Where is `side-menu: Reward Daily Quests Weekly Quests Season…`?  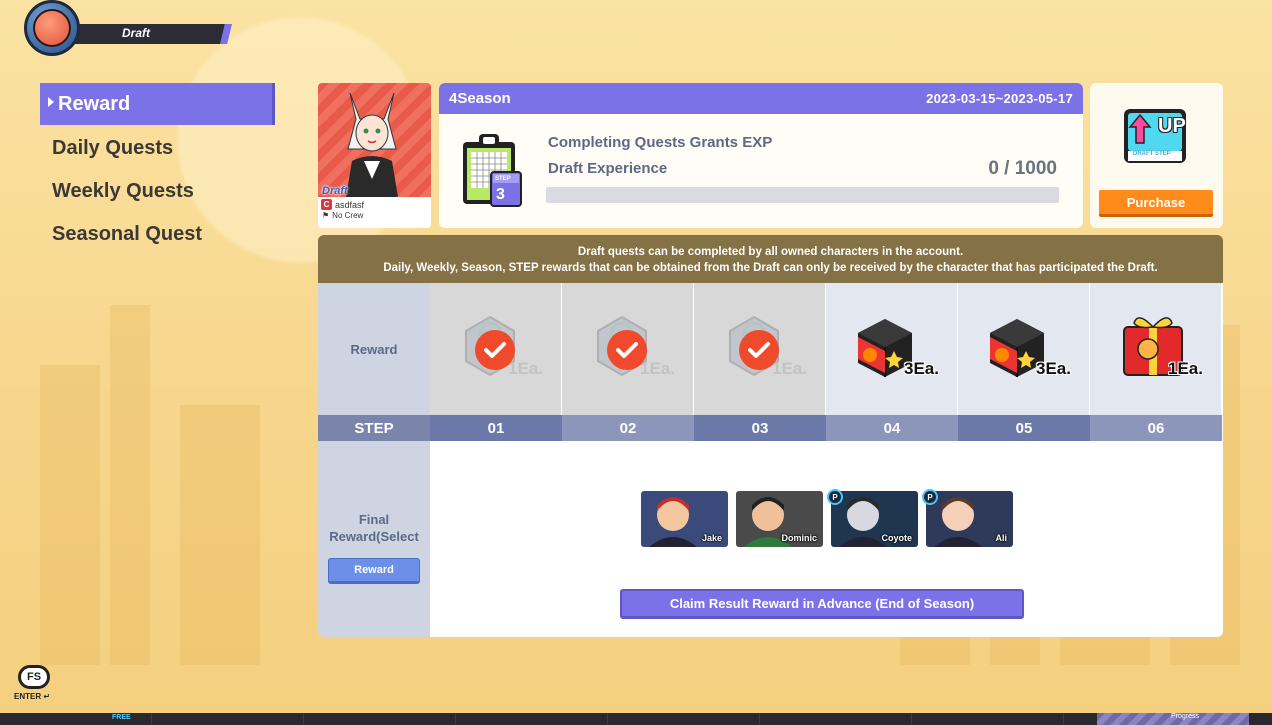
side-menu: Reward Daily Quests Weekly Quests Season… is located at coordinates (157, 169).